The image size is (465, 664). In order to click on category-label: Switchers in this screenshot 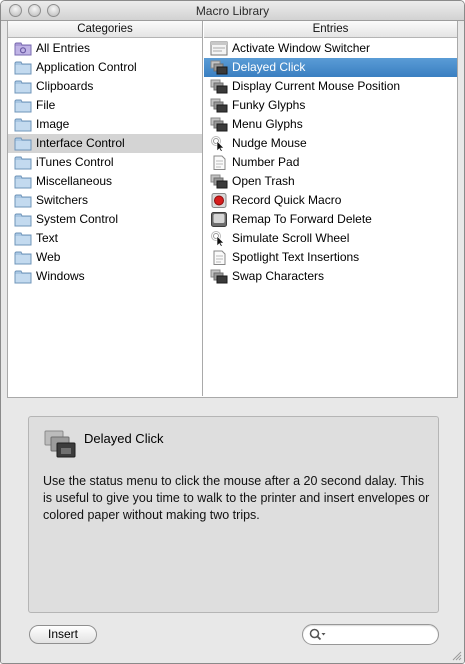, I will do `click(62, 200)`.